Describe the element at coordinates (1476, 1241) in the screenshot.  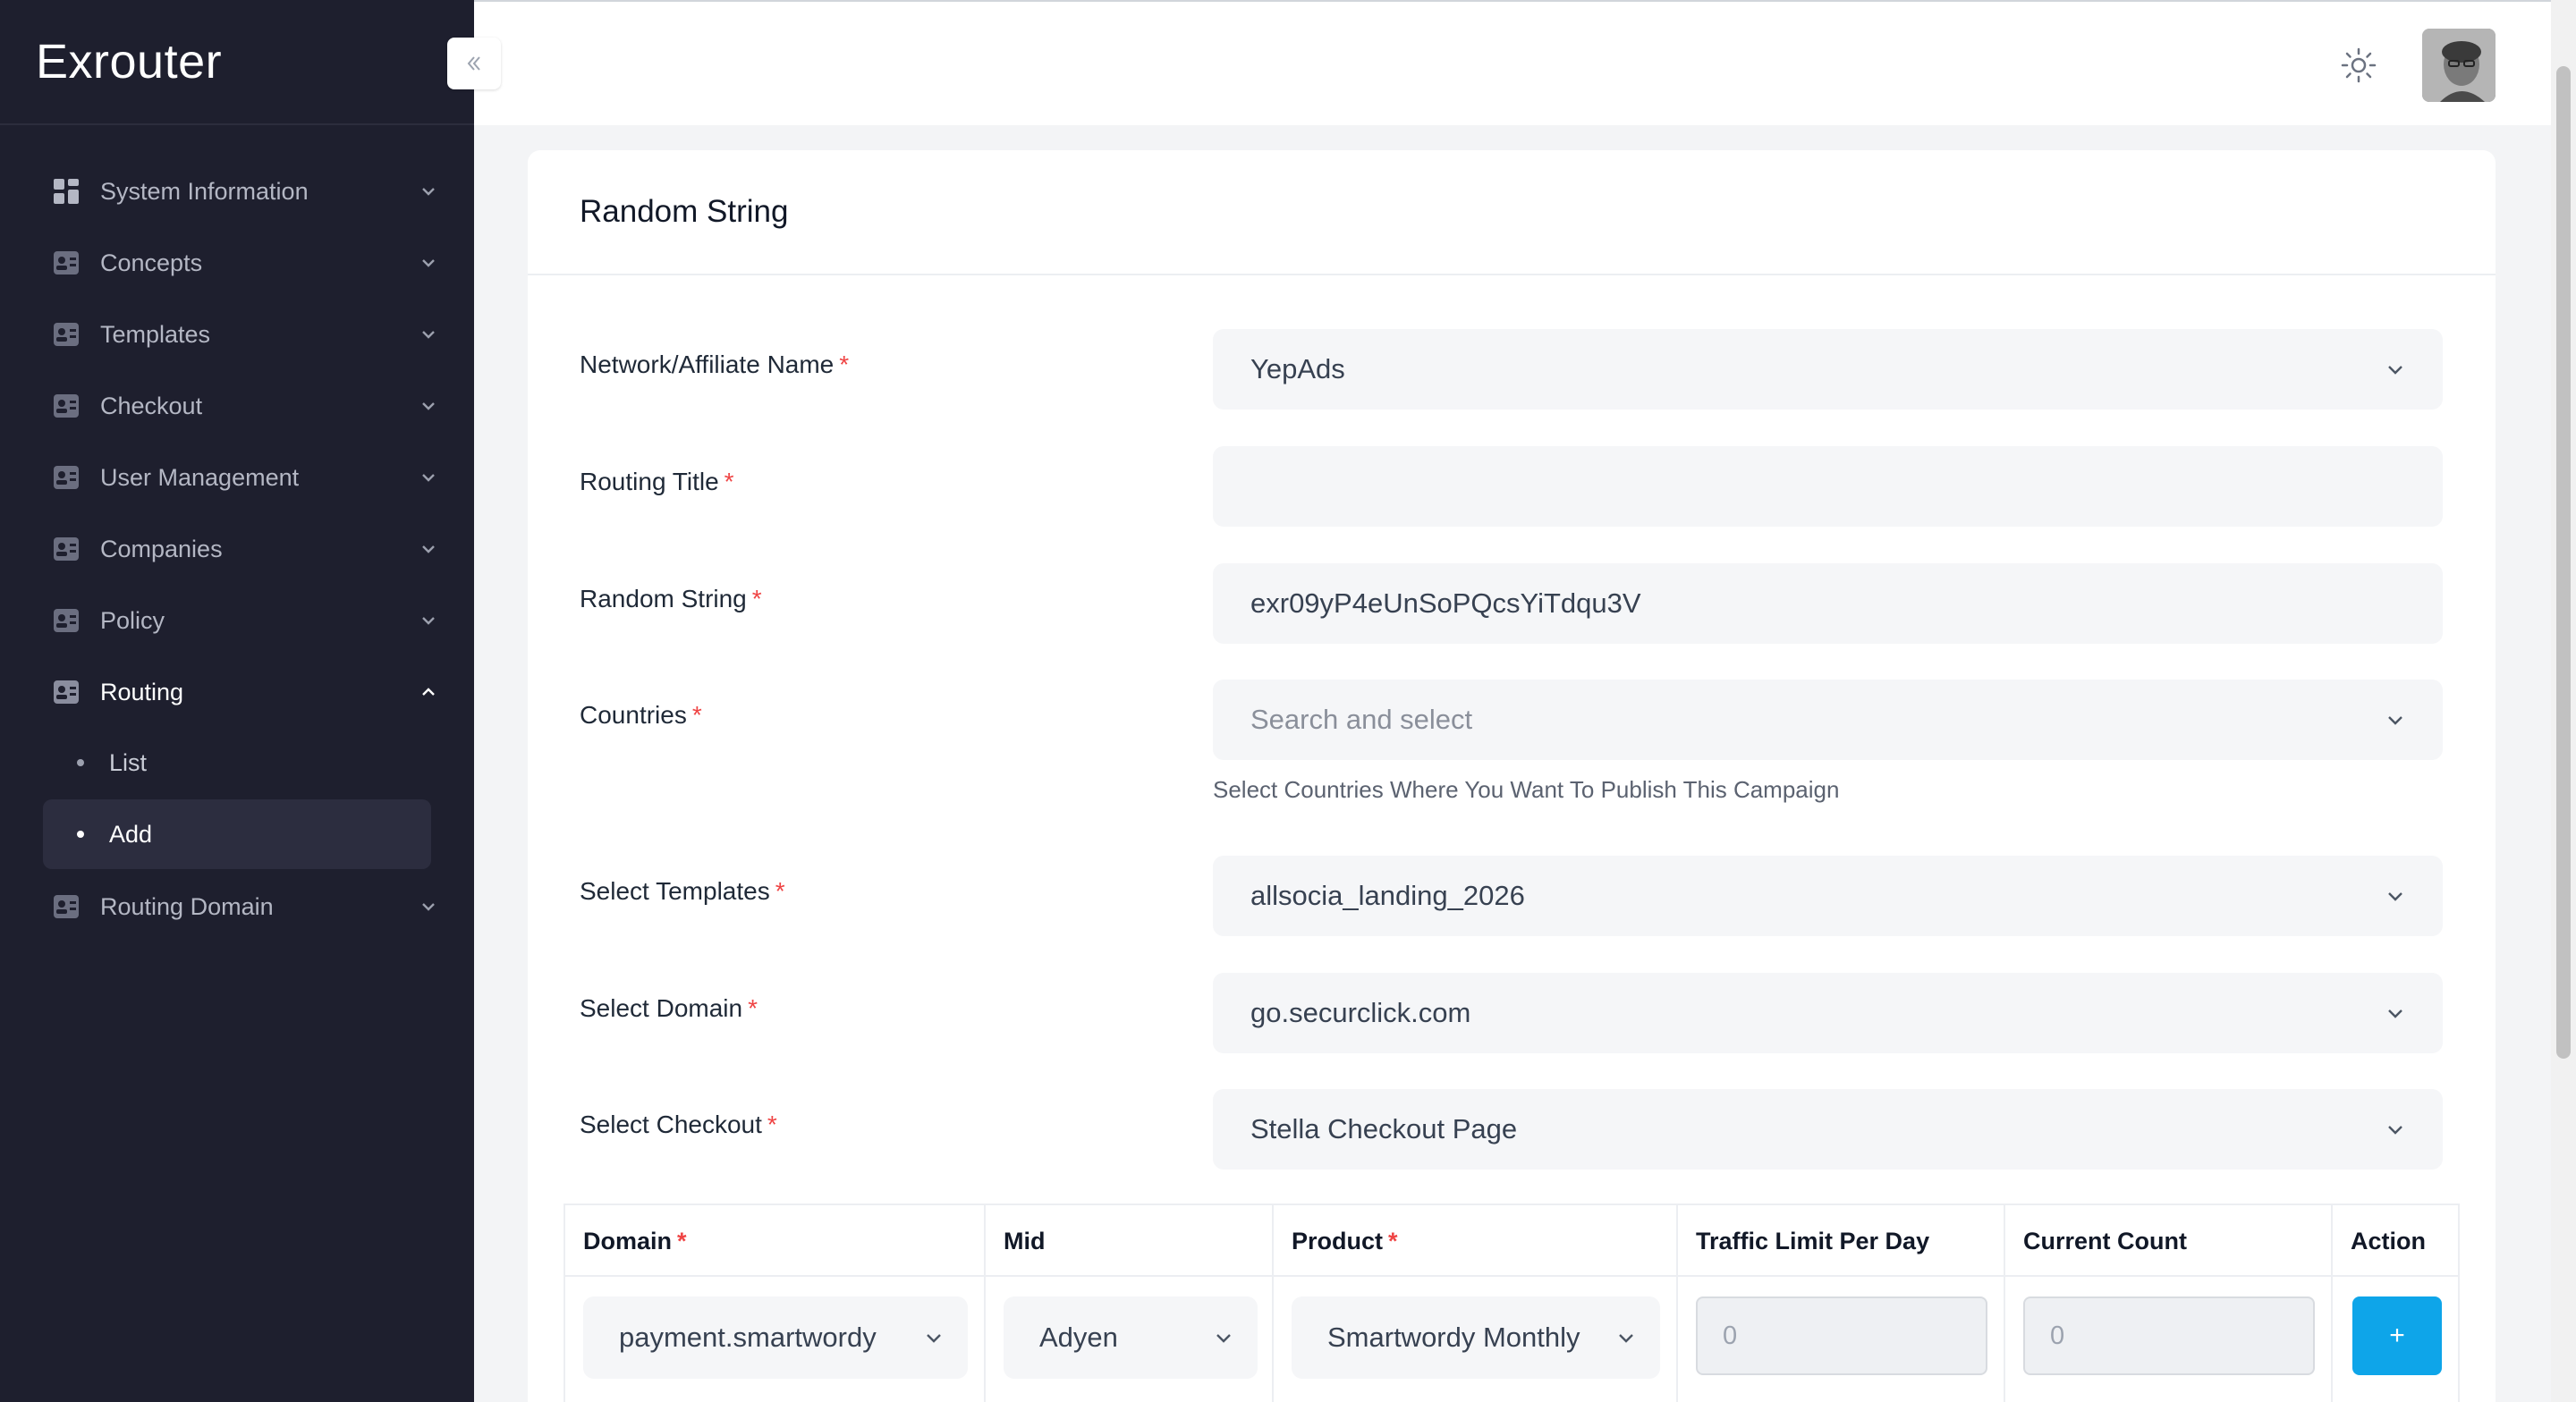
I see `column-header-product: Product *` at that location.